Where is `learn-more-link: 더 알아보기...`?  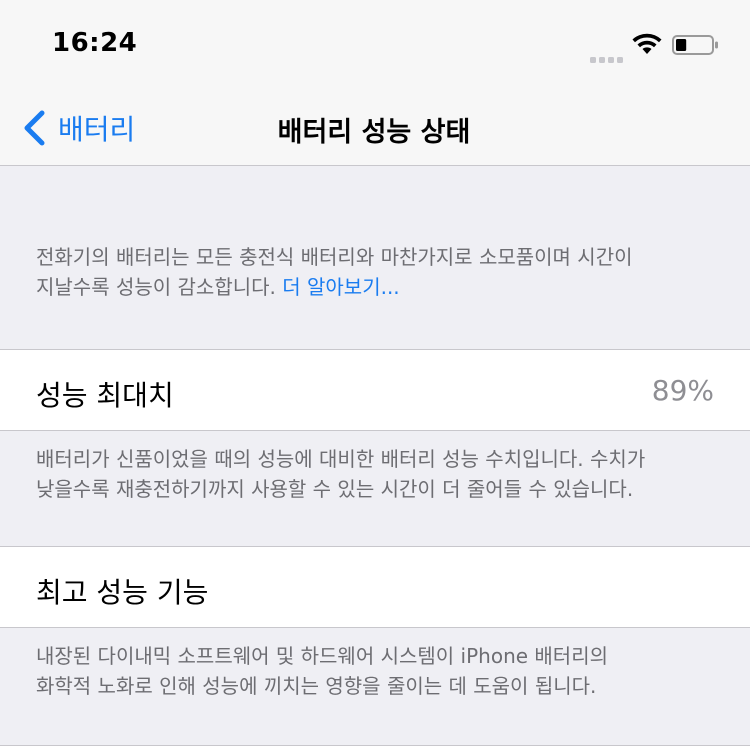 learn-more-link: 더 알아보기... is located at coordinates (340, 287).